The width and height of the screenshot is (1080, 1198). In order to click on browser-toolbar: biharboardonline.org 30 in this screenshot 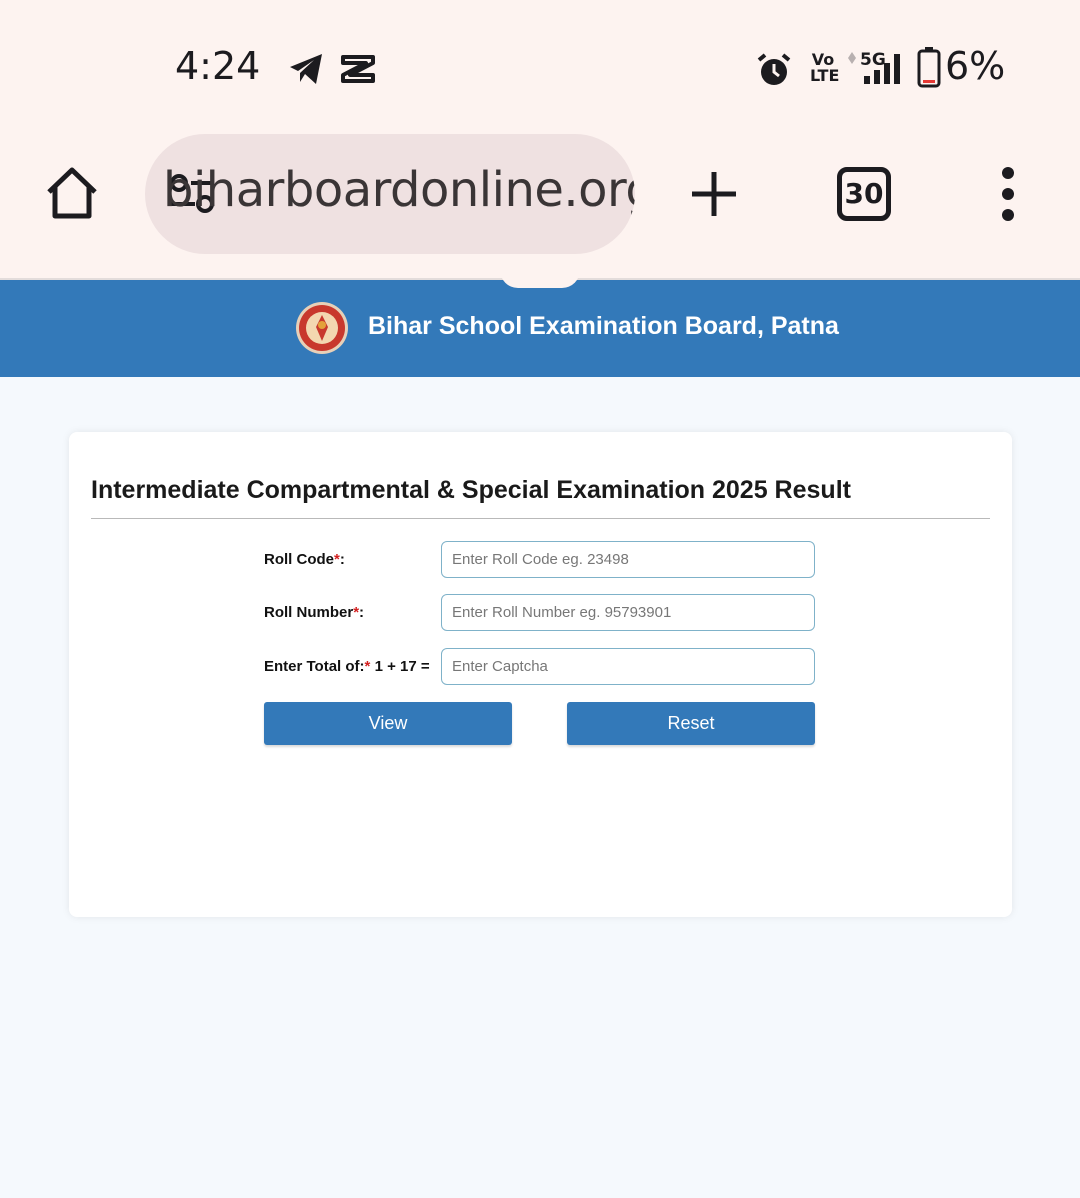, I will do `click(540, 205)`.